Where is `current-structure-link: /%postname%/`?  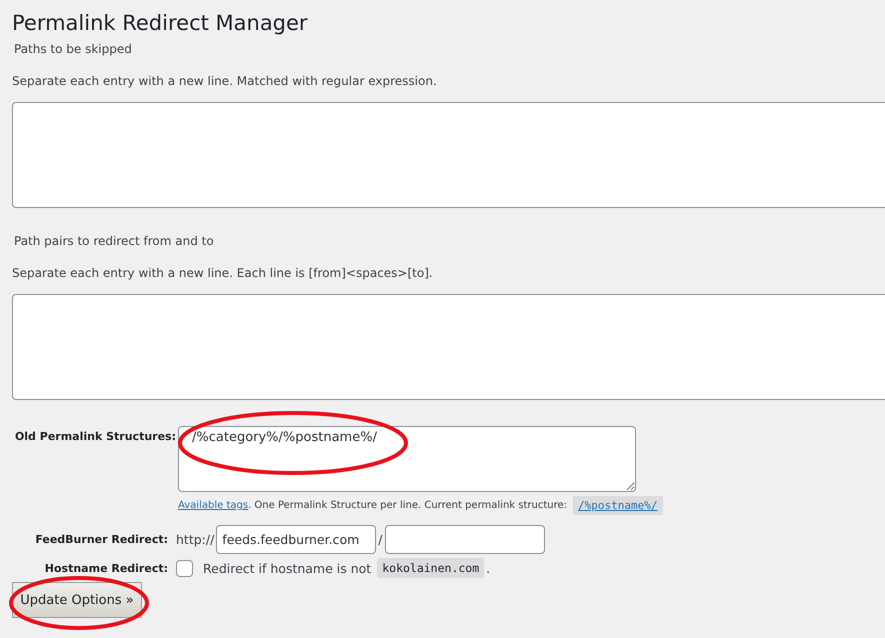
current-structure-link: /%postname%/ is located at coordinates (617, 505).